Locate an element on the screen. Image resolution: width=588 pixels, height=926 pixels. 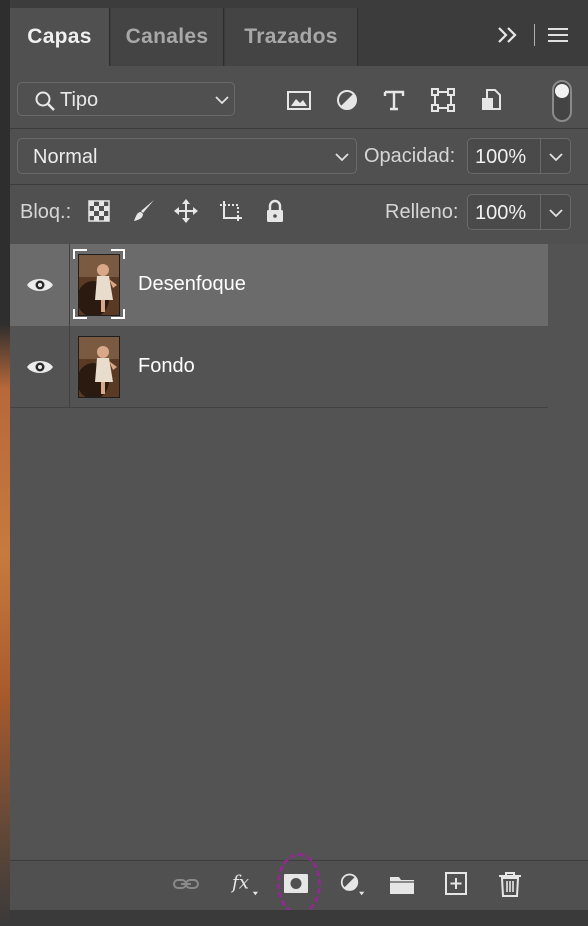
layer-row-desenfoque: Desenfoque is located at coordinates (279, 285).